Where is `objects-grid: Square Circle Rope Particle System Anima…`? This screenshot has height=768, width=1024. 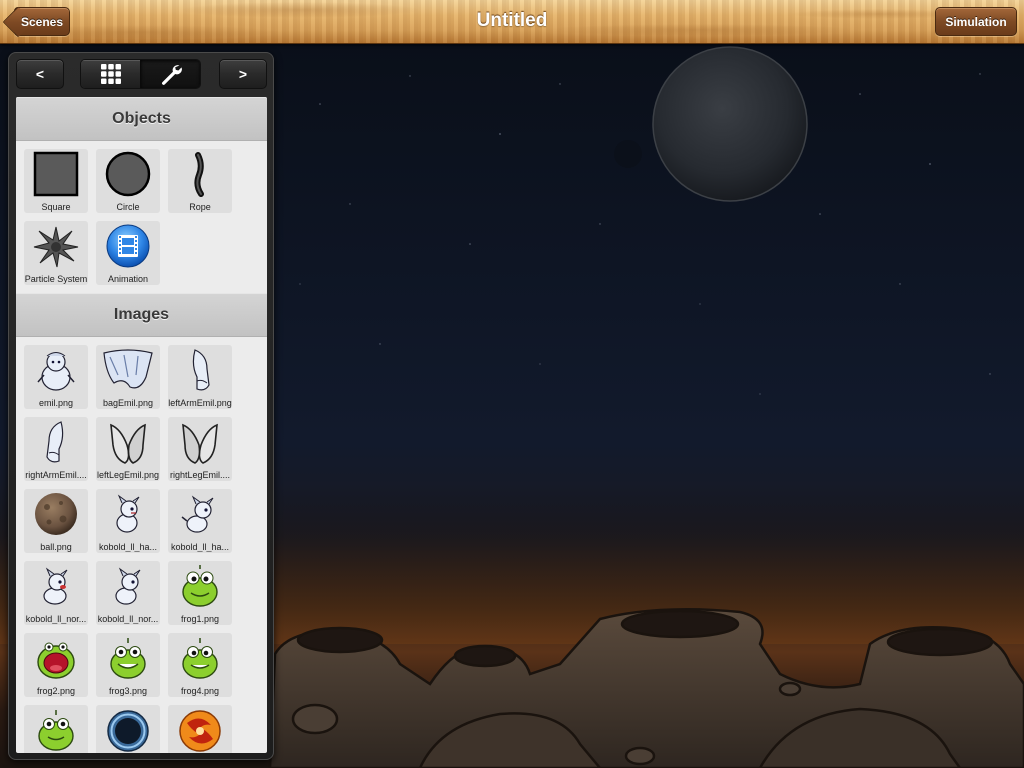 objects-grid: Square Circle Rope Particle System Anima… is located at coordinates (141, 217).